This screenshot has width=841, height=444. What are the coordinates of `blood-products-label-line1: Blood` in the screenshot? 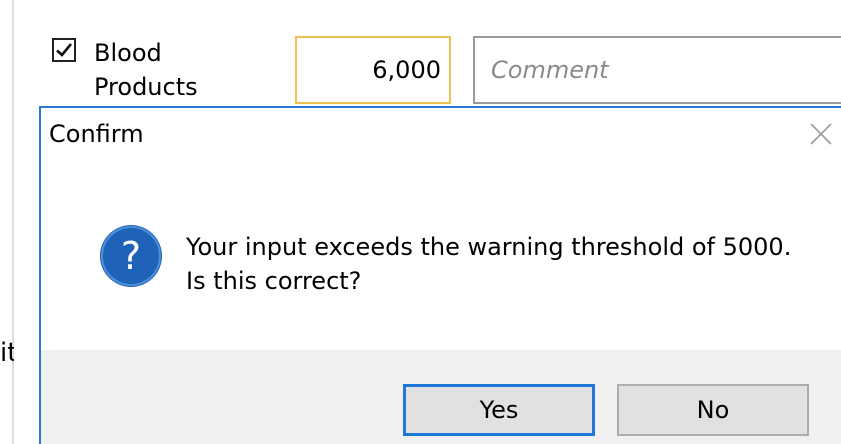 It's located at (128, 53).